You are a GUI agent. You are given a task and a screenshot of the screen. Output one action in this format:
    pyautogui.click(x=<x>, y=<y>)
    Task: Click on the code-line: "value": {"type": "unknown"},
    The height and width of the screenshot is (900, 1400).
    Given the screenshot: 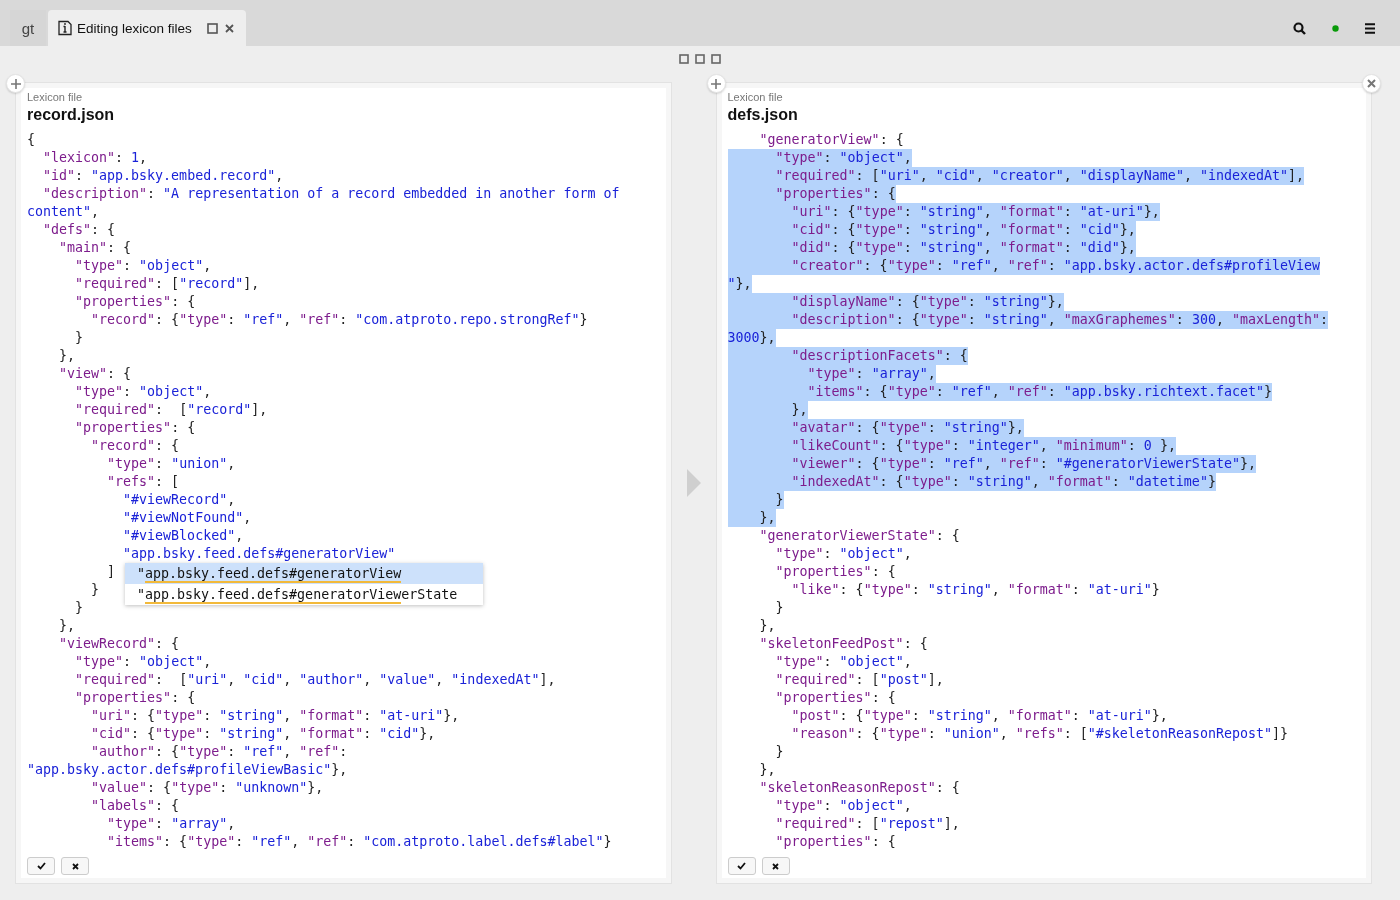 What is the action you would take?
    pyautogui.click(x=207, y=788)
    